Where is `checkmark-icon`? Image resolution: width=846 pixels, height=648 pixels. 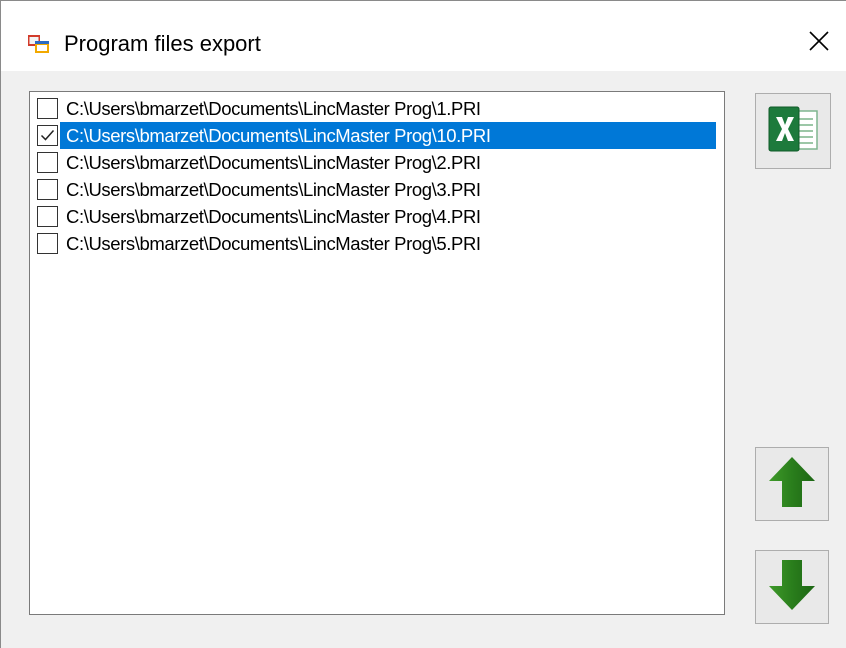 checkmark-icon is located at coordinates (47, 135).